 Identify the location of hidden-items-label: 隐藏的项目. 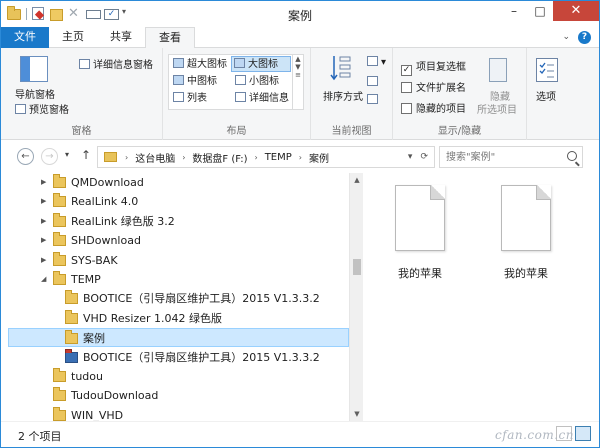
(441, 109).